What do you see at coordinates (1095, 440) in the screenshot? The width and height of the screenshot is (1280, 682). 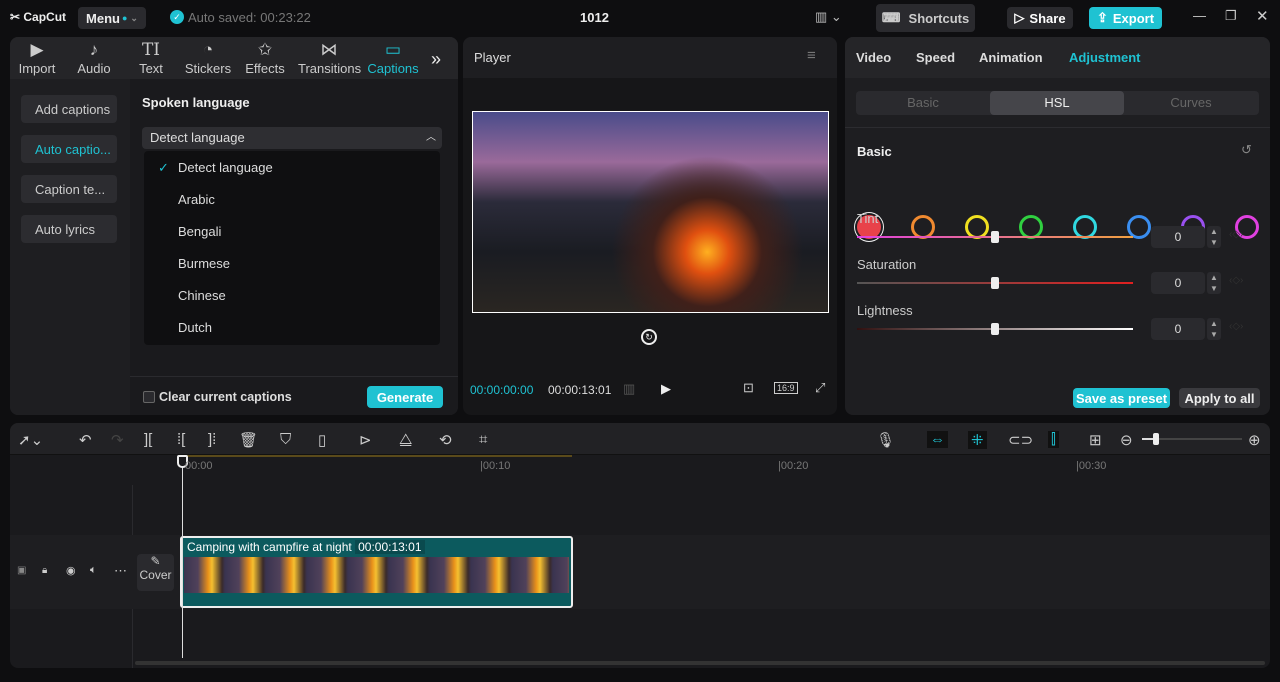 I see `zoom-fit-icon: ⊞` at bounding box center [1095, 440].